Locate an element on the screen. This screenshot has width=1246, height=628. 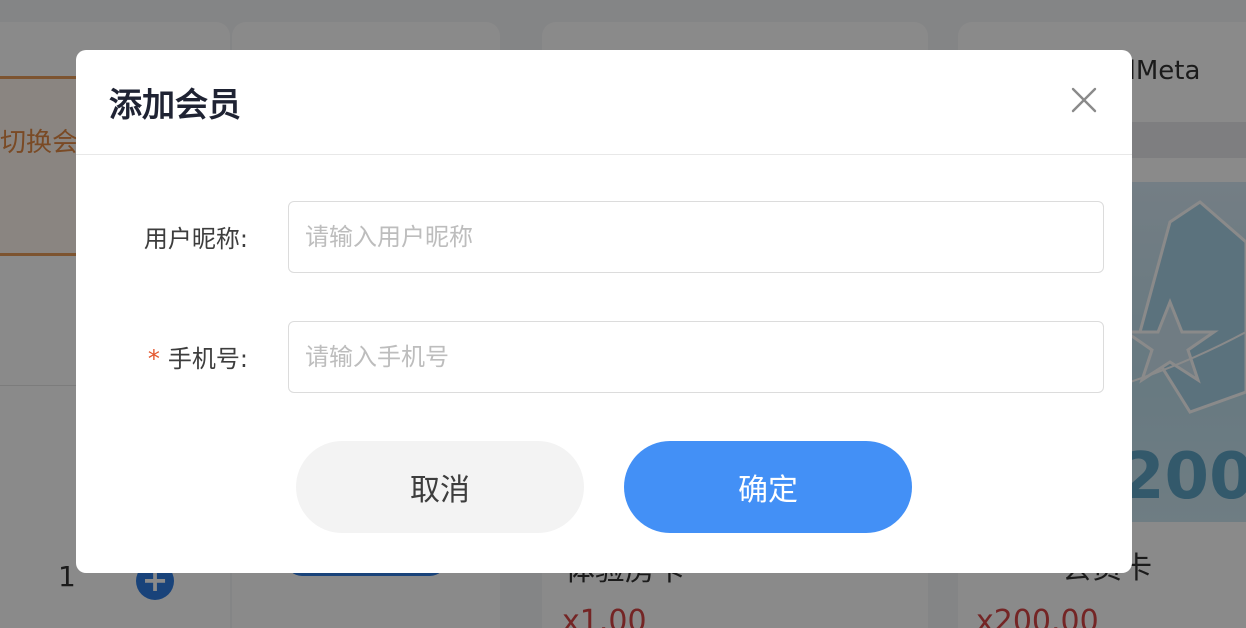
close-icon is located at coordinates (1084, 100).